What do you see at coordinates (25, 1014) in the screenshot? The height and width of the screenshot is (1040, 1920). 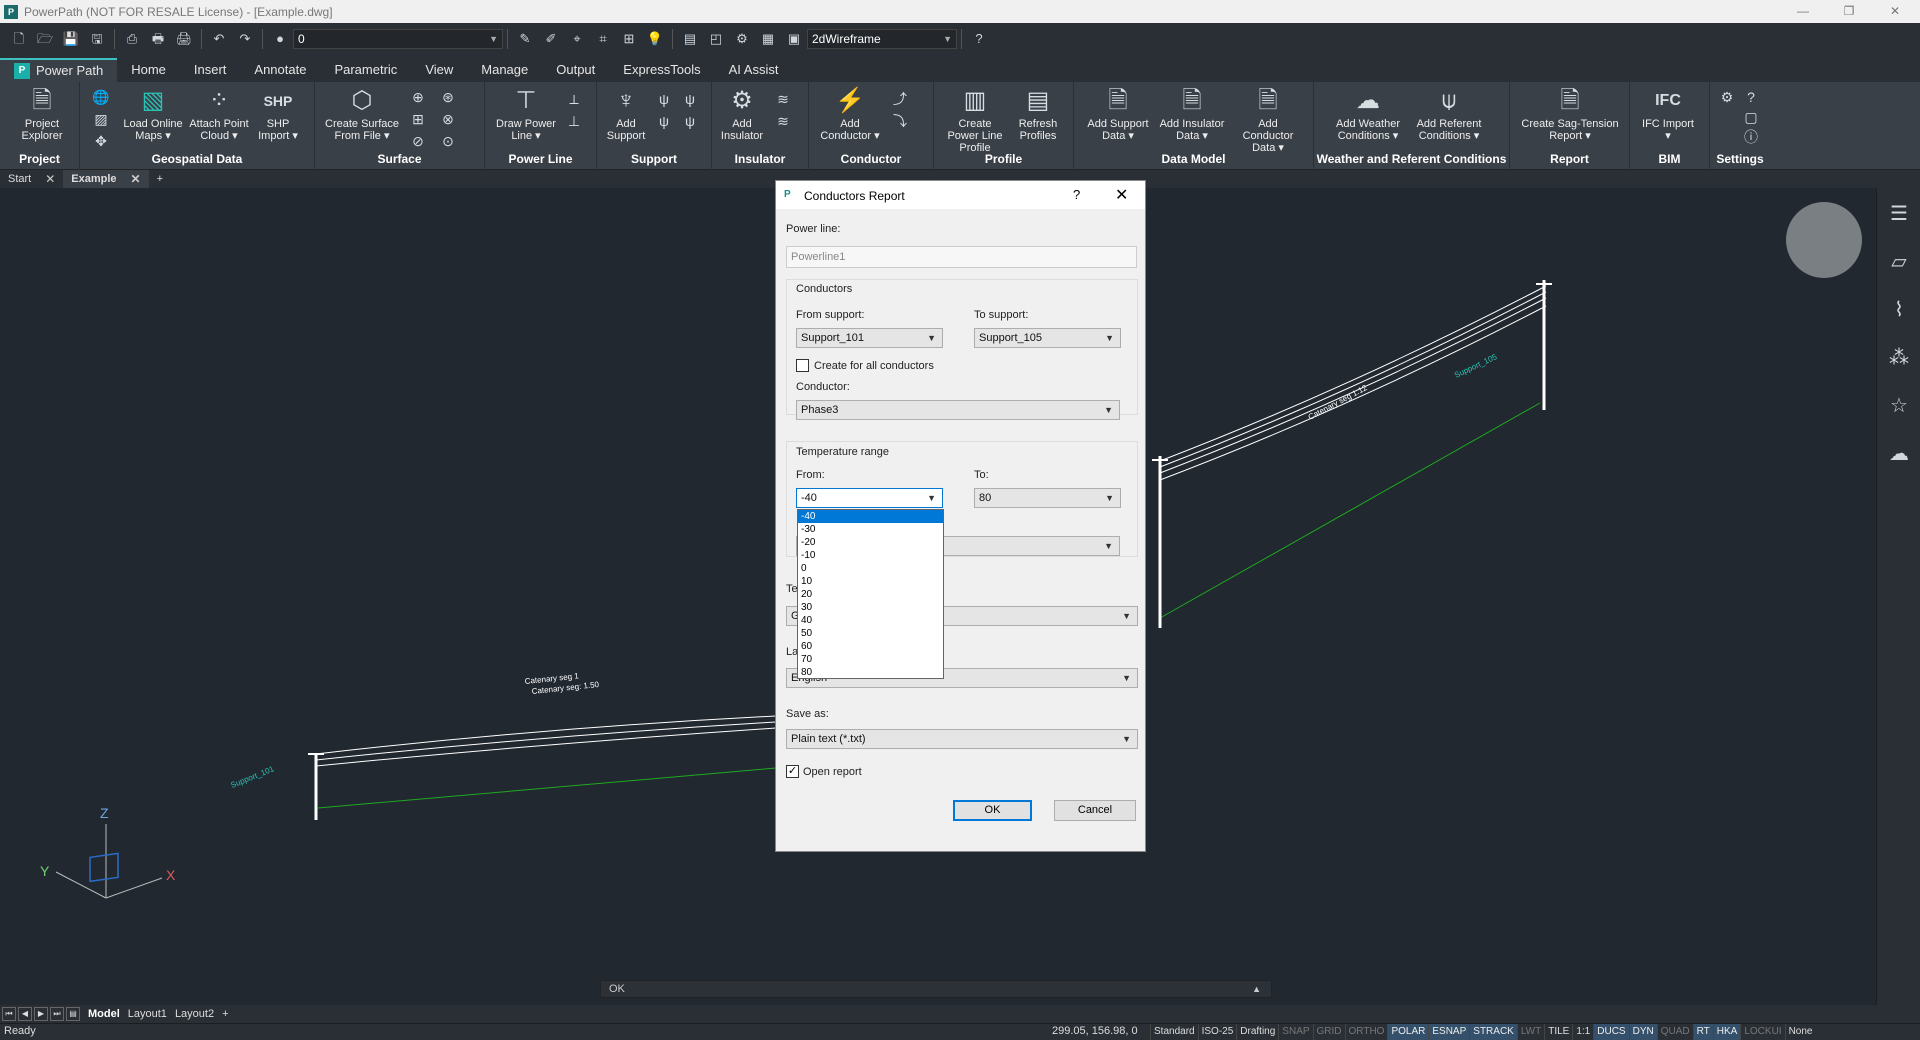 I see `prev-layout-icon: ◀` at bounding box center [25, 1014].